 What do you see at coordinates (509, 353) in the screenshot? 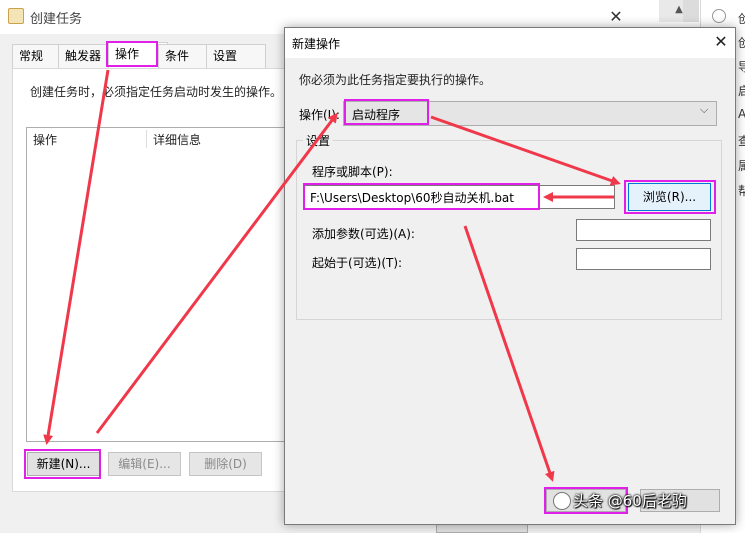
I see `arrow-path-to-ok` at bounding box center [509, 353].